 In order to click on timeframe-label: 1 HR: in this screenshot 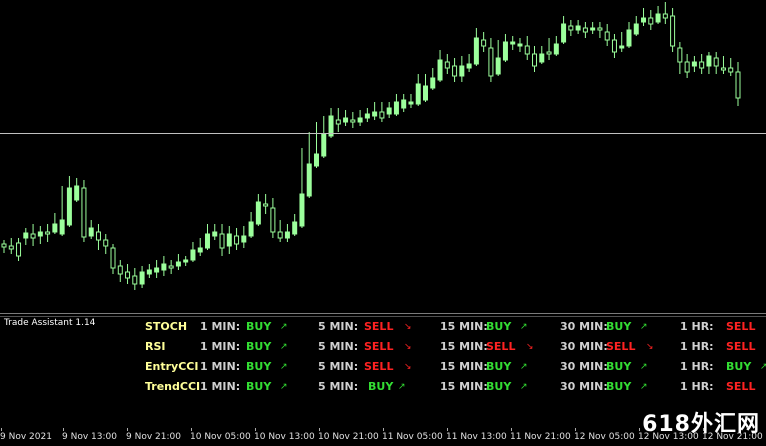, I will do `click(697, 346)`.